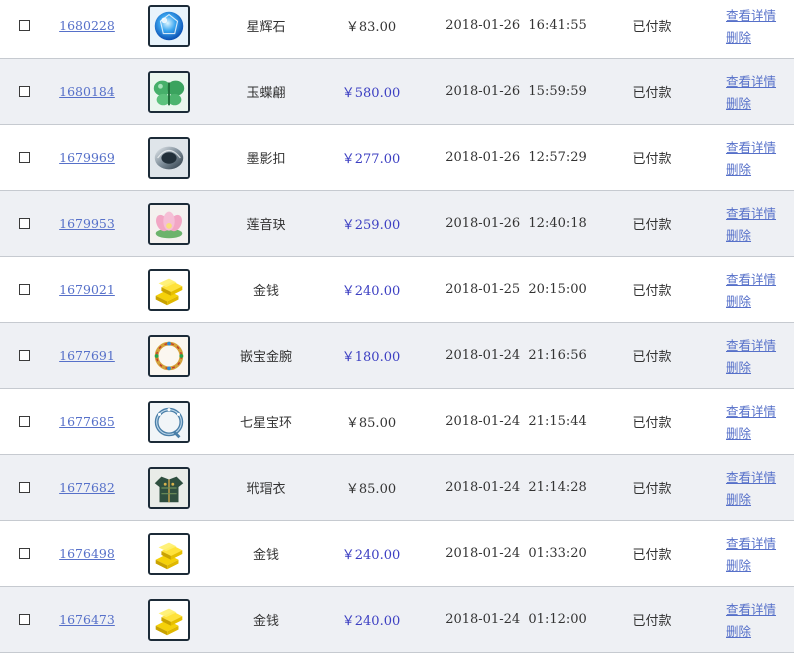 The width and height of the screenshot is (794, 653). I want to click on order-id-link: 1679021, so click(87, 289).